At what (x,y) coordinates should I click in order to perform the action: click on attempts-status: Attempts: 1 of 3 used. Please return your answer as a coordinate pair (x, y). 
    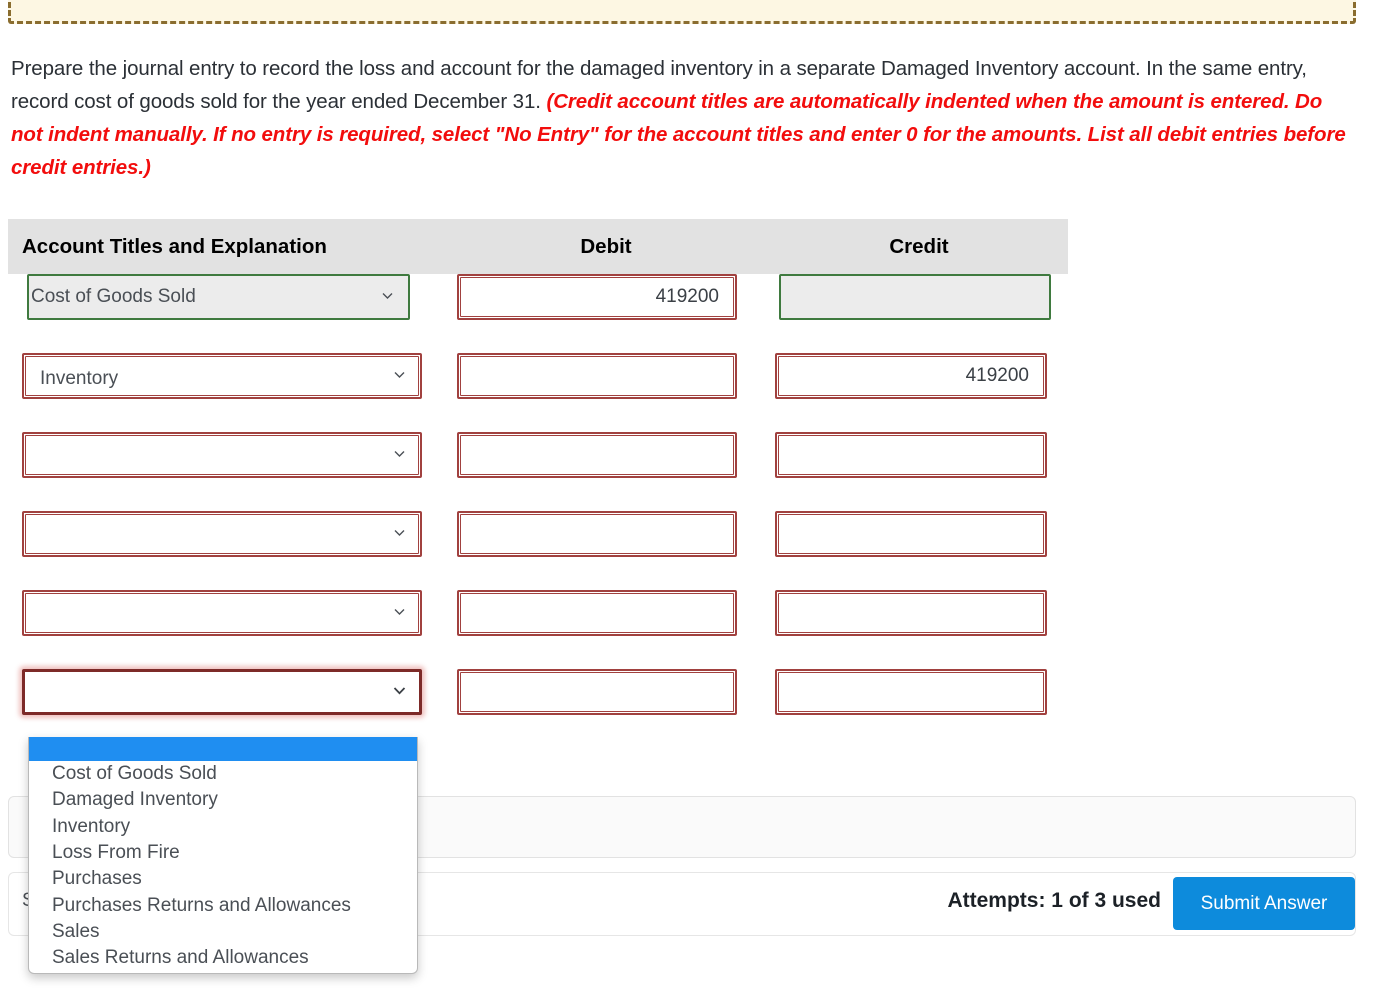
    Looking at the image, I should click on (1054, 900).